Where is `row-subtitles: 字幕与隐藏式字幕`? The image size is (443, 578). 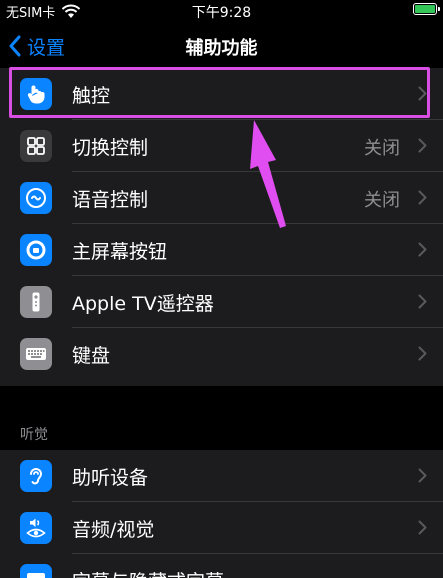 row-subtitles: 字幕与隐藏式字幕 is located at coordinates (221, 566).